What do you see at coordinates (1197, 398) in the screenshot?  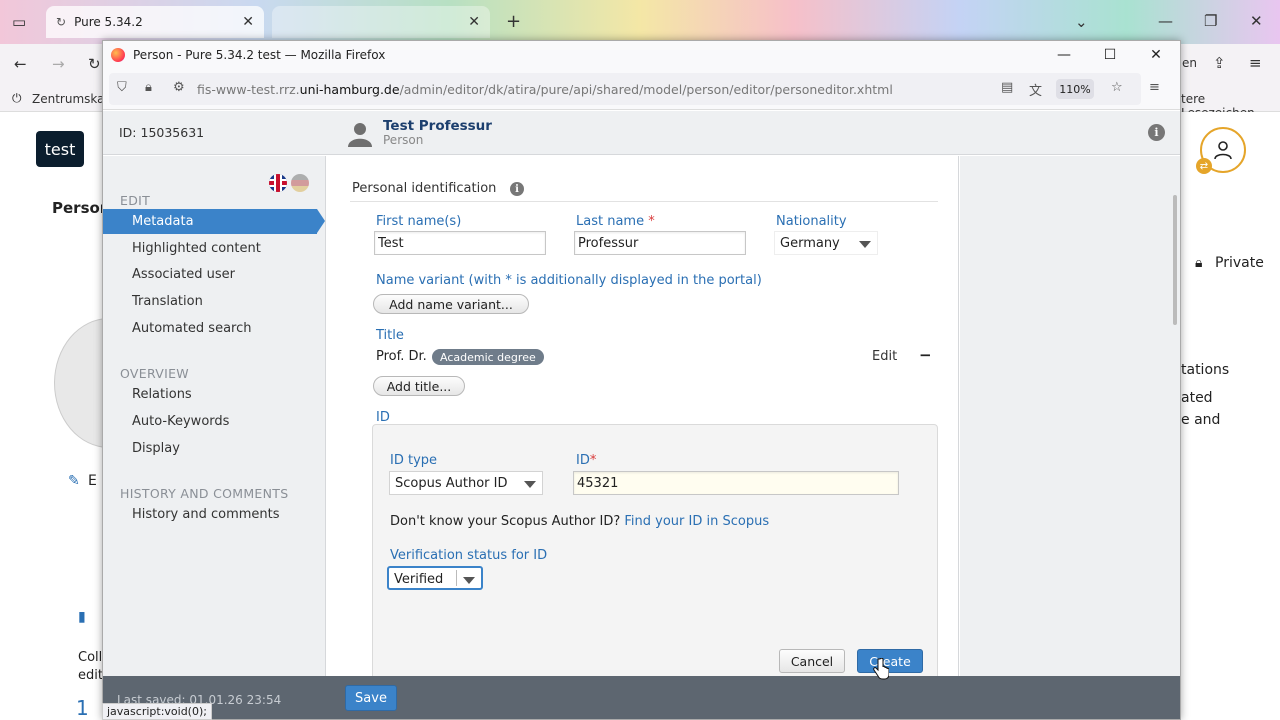 I see `outer-right-text-2: ated` at bounding box center [1197, 398].